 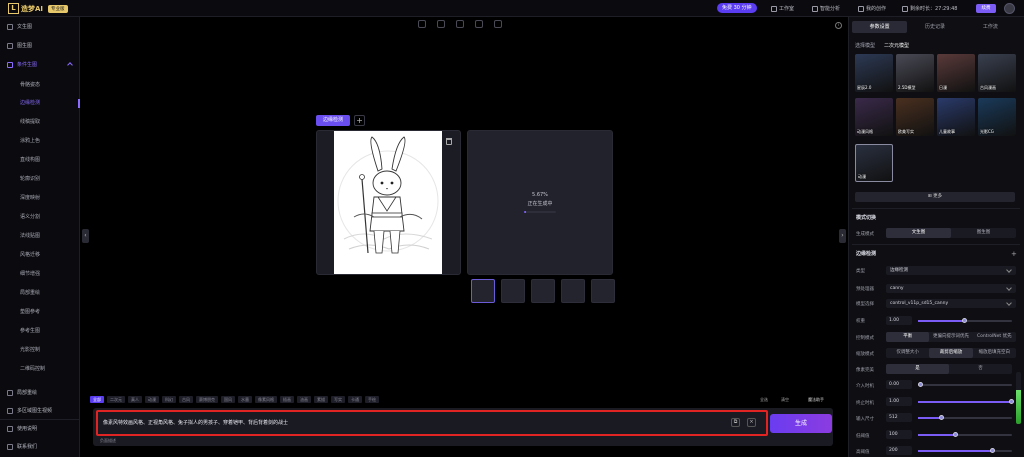 What do you see at coordinates (169, 399) in the screenshot?
I see `style-tag: 科幻` at bounding box center [169, 399].